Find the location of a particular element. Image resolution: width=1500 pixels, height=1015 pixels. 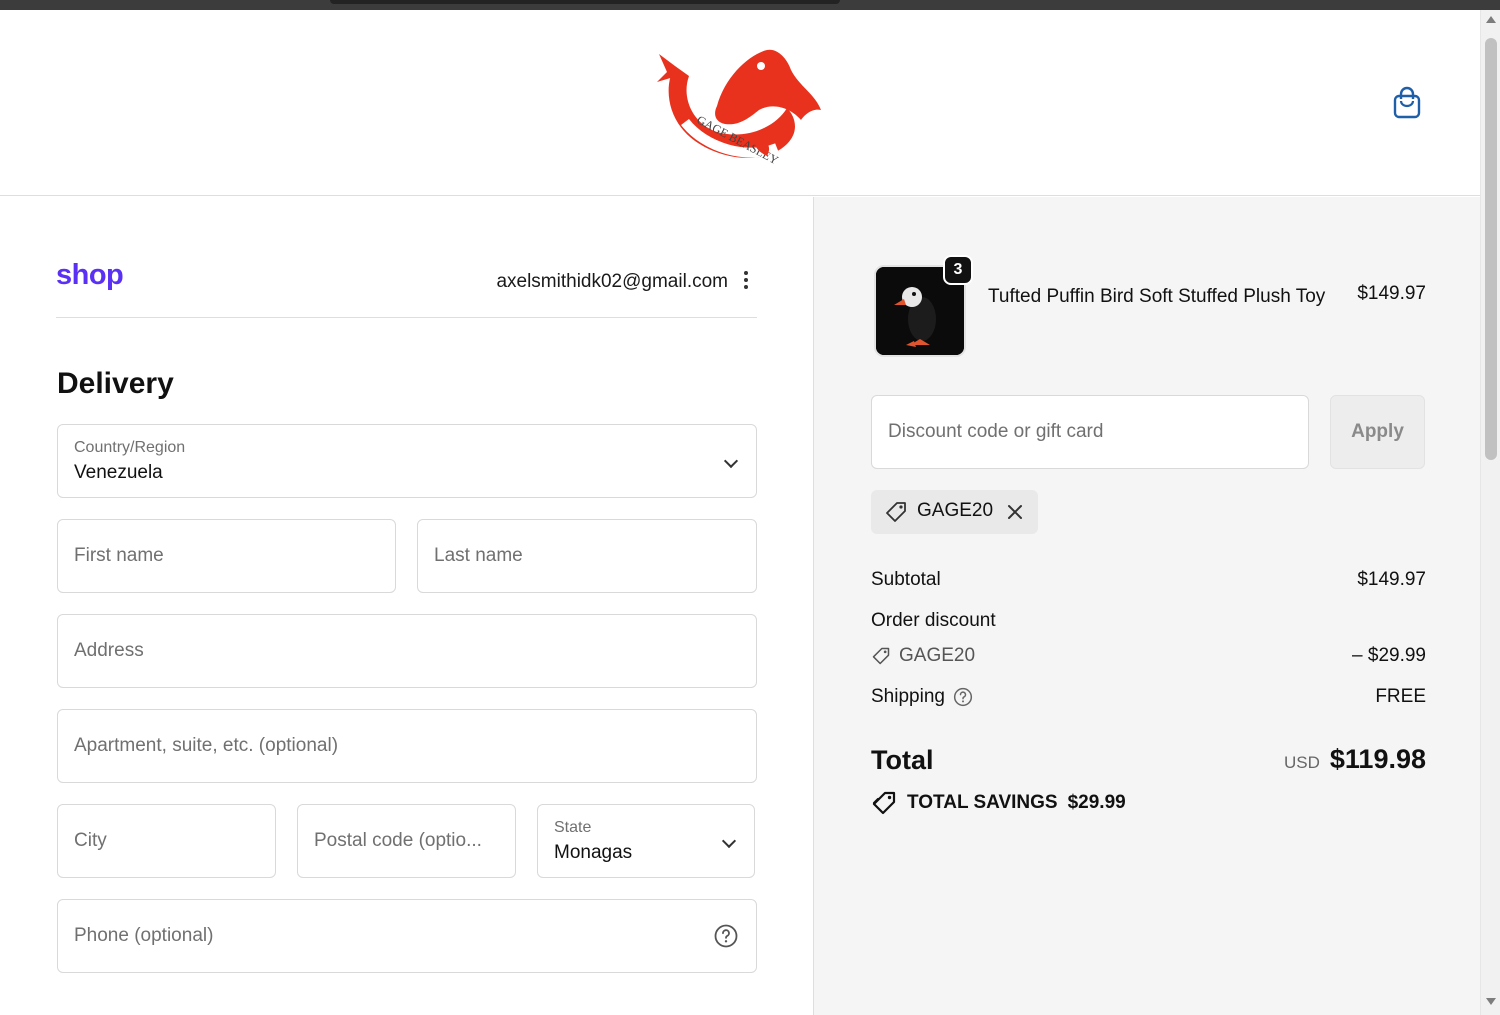

order-discount-row: Order discount is located at coordinates (1148, 621).